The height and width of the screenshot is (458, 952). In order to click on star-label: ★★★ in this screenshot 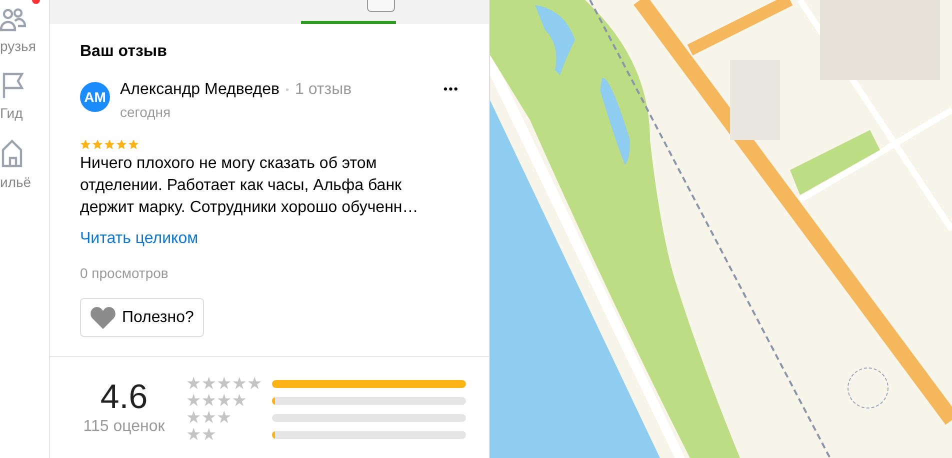, I will do `click(209, 418)`.